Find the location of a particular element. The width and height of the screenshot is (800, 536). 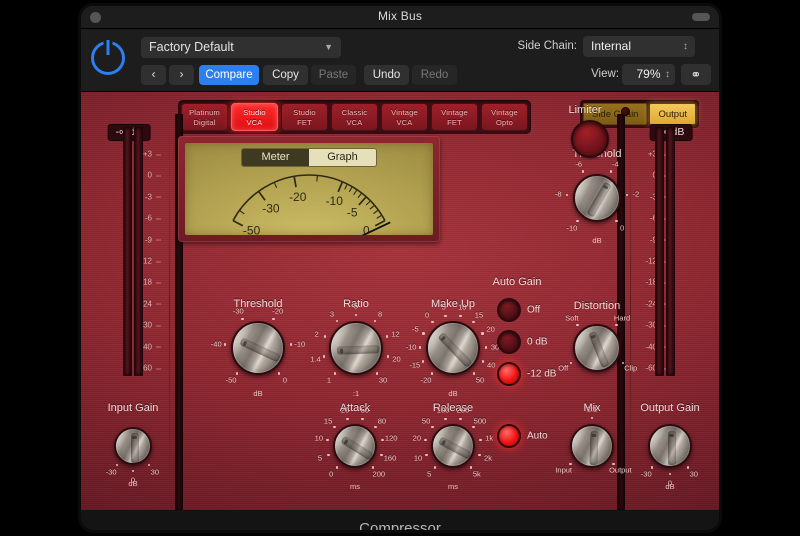

circuit-type-line2: Opto is located at coordinates (504, 122).